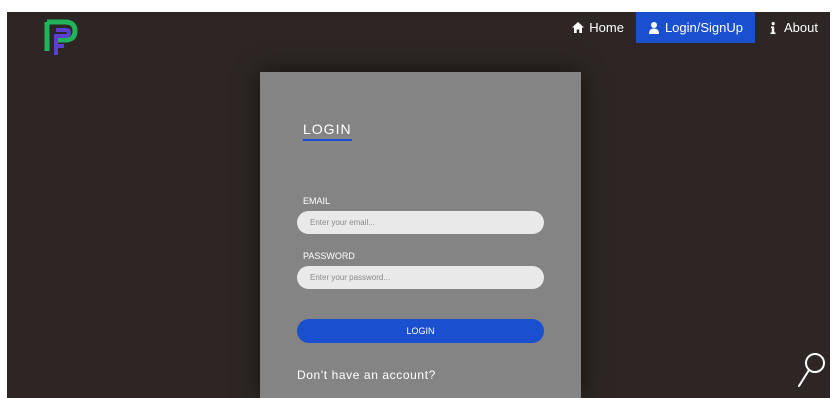 The width and height of the screenshot is (833, 398). I want to click on nav-login-signup: Login/SignUp, so click(695, 27).